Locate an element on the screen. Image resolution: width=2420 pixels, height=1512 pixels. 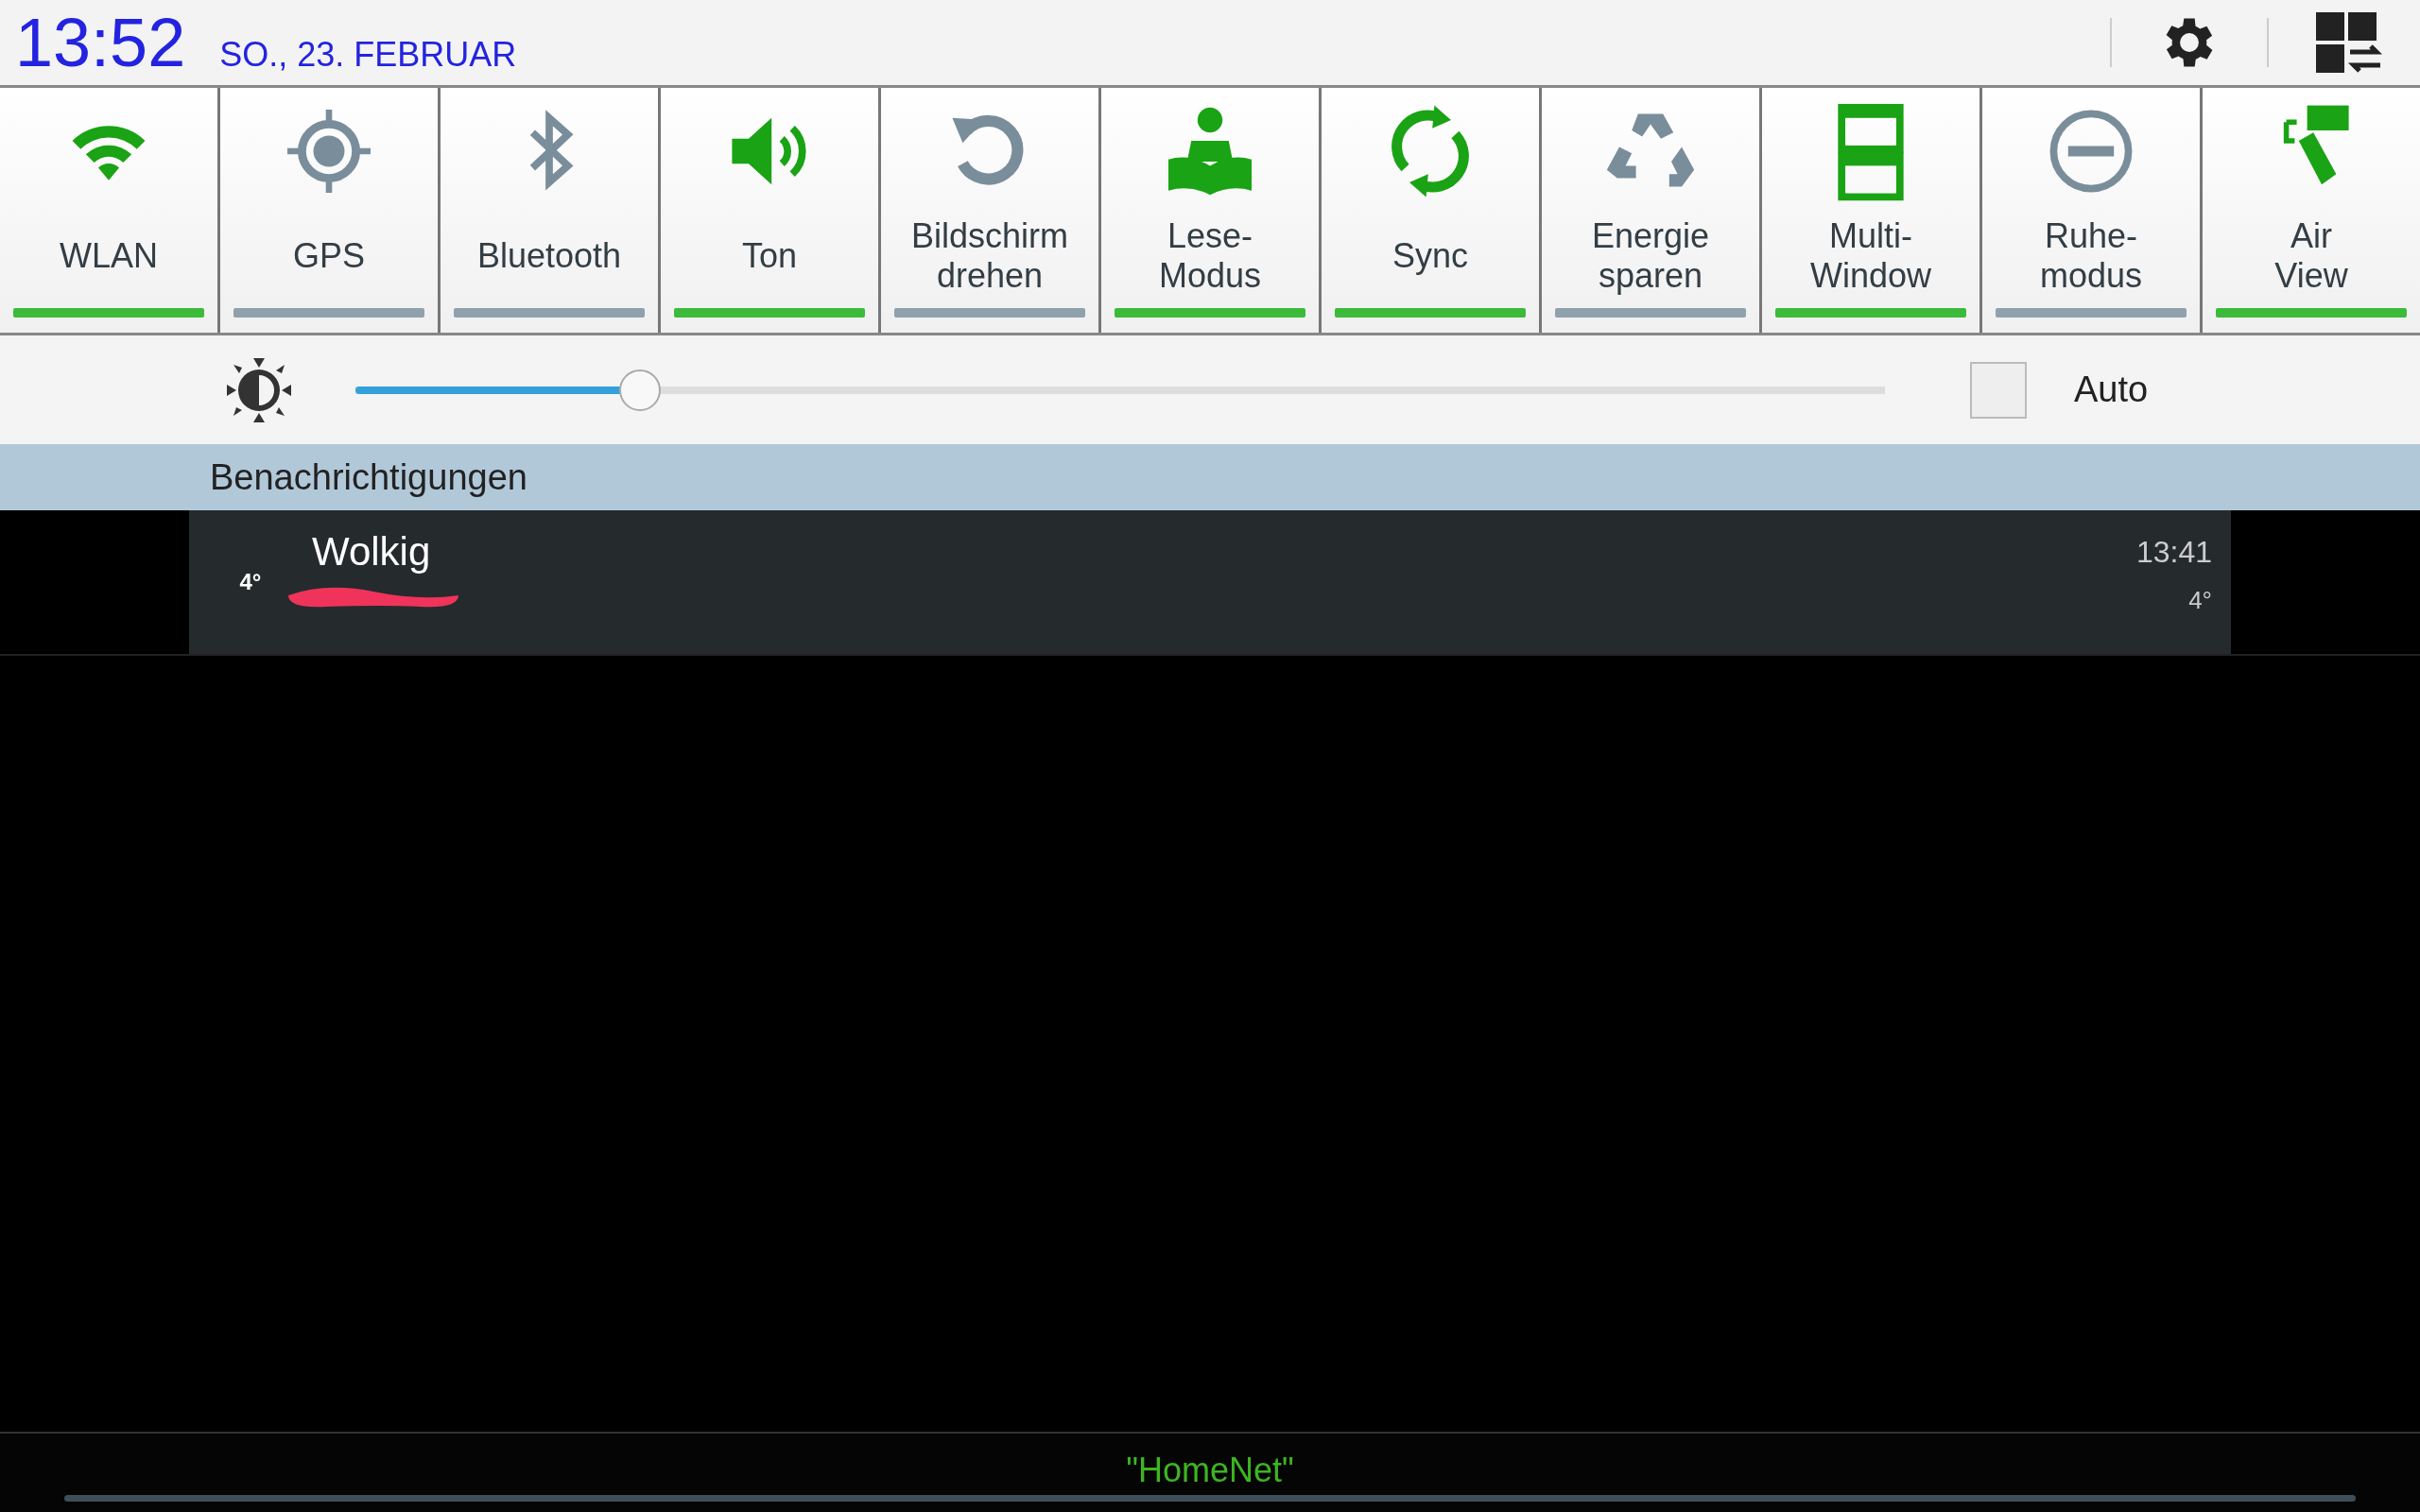
toggle-label: Sync is located at coordinates (1430, 255).